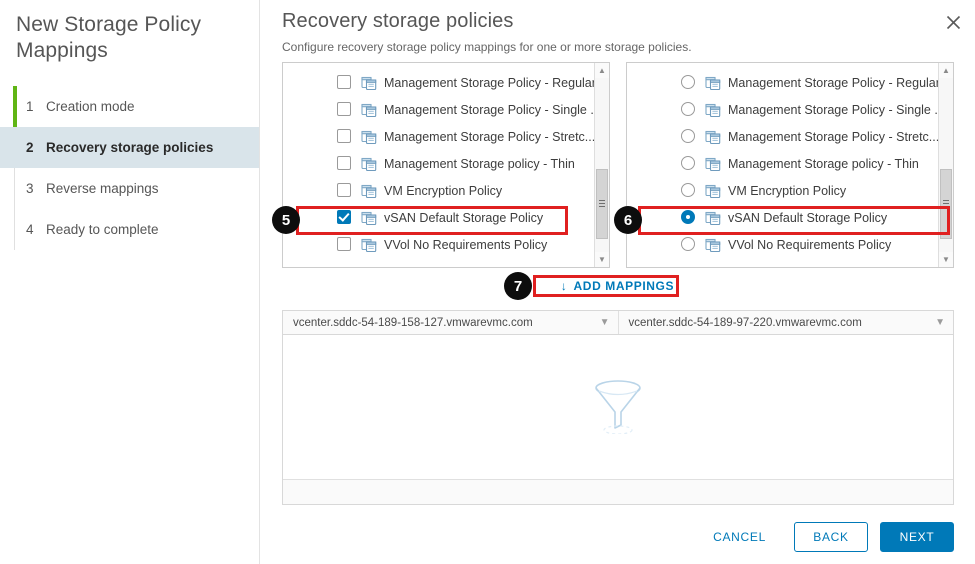 Image resolution: width=975 pixels, height=564 pixels. I want to click on step-label: Reverse mappings, so click(102, 188).